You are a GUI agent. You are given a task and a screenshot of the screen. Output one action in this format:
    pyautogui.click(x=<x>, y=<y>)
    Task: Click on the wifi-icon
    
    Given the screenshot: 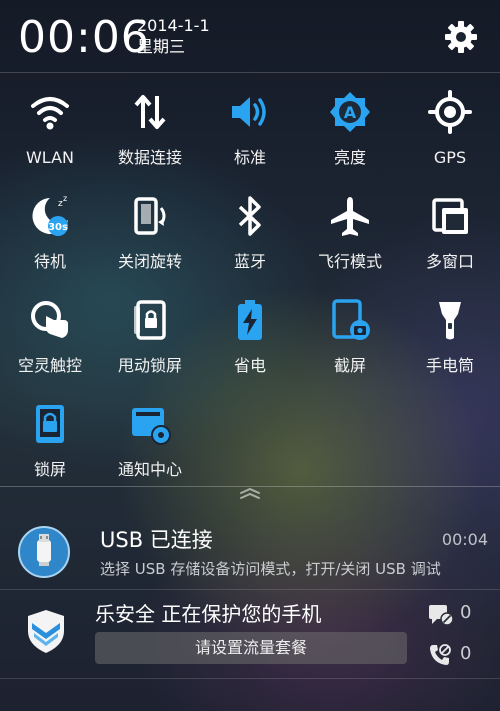 What is the action you would take?
    pyautogui.click(x=50, y=113)
    